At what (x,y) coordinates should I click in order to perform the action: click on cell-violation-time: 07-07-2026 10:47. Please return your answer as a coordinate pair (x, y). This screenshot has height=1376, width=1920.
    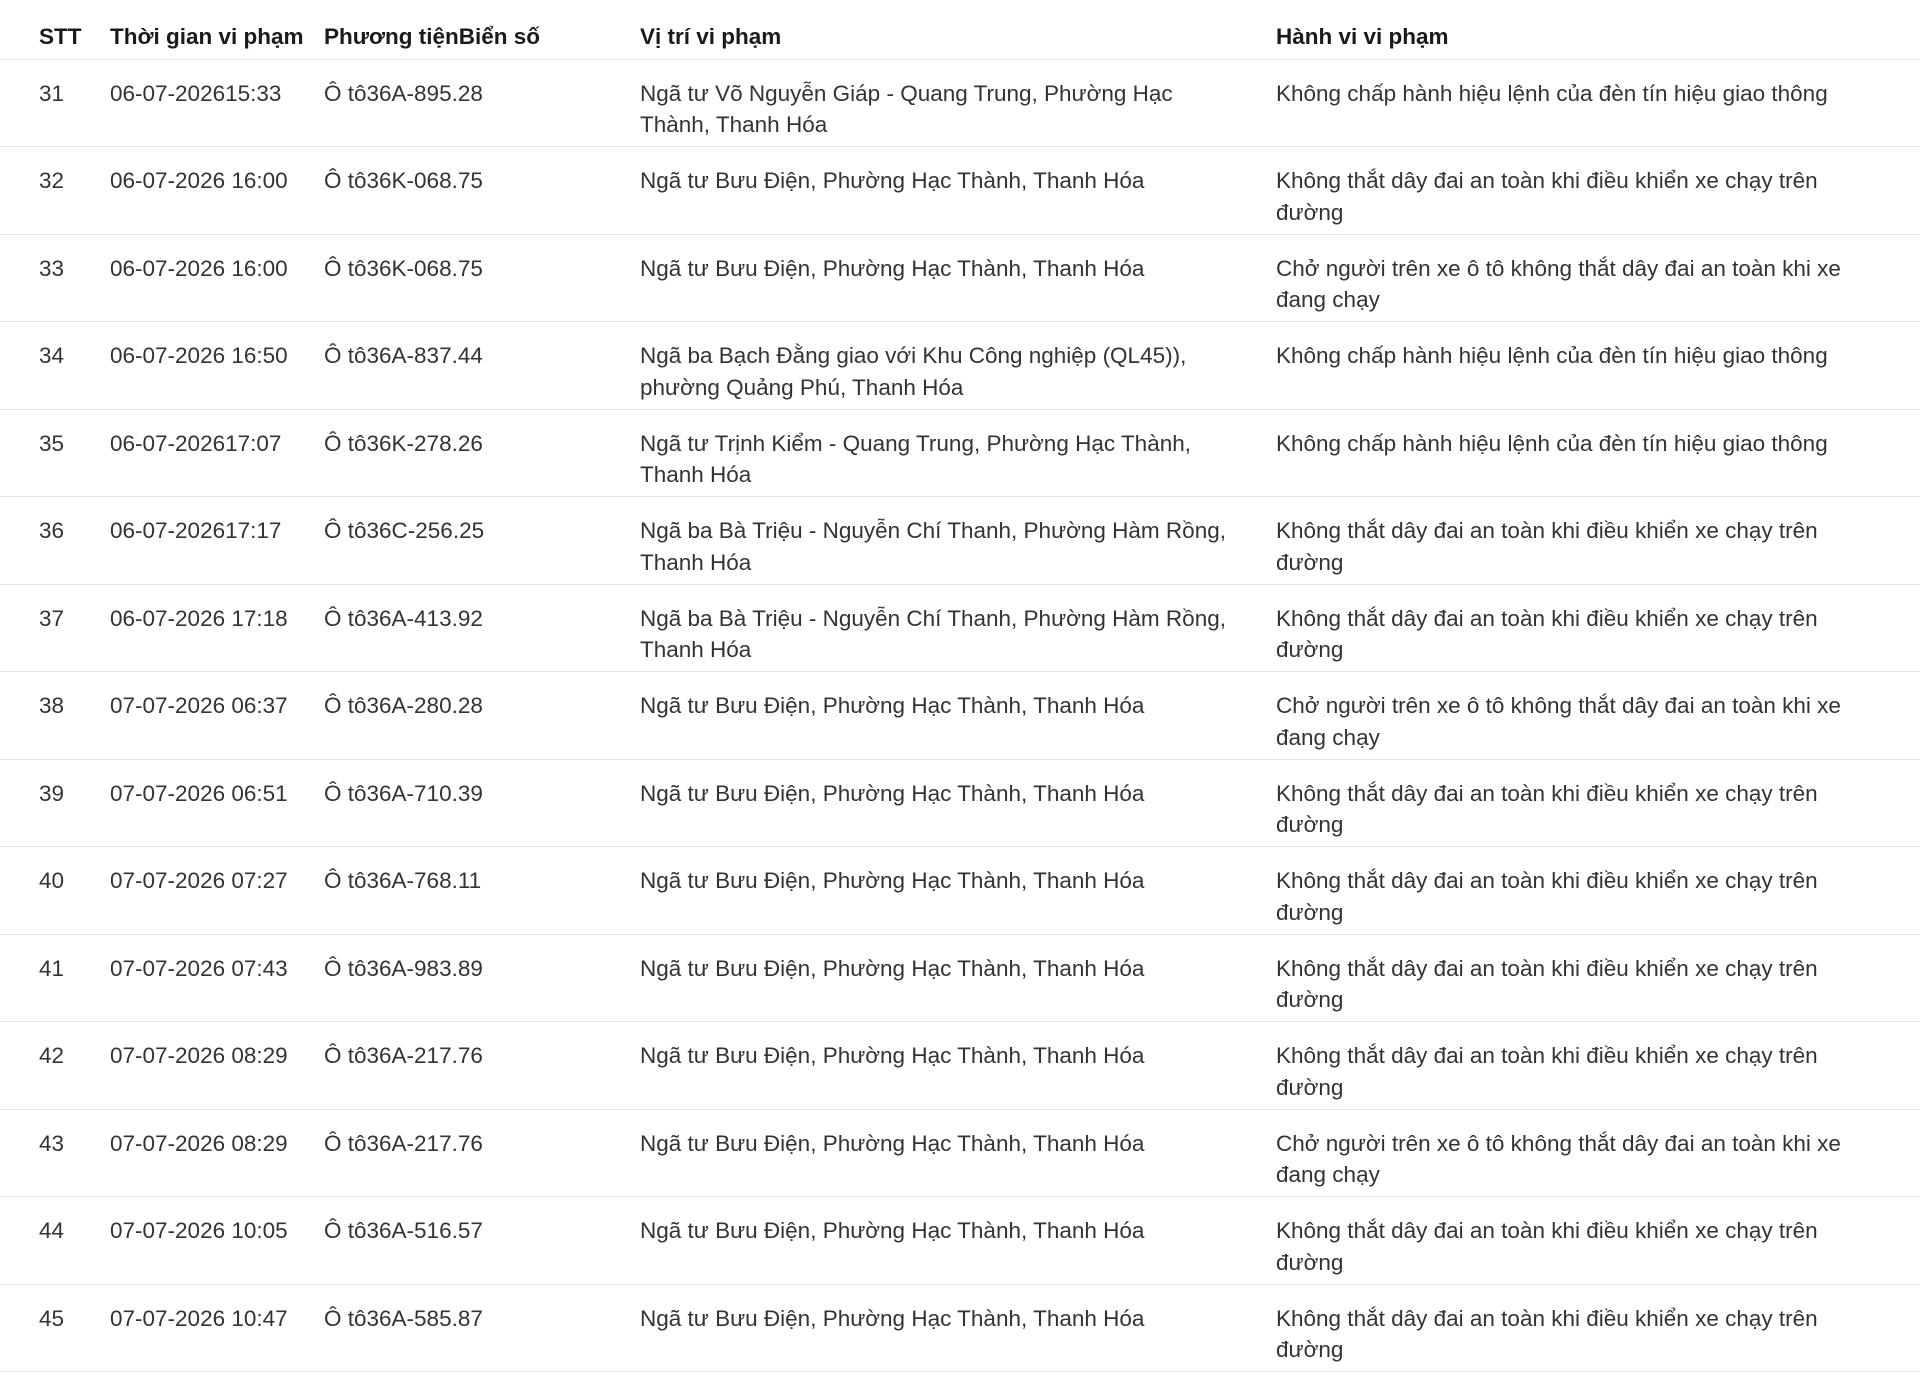
    Looking at the image, I should click on (217, 1328).